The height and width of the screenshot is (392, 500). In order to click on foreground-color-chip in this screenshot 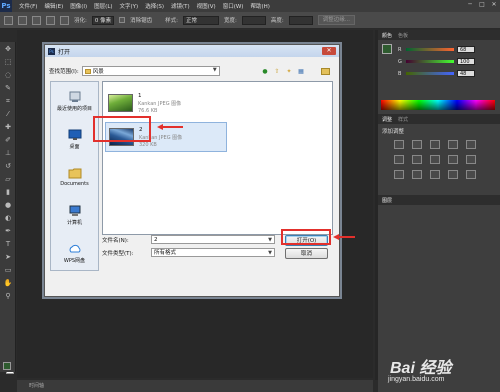, I will do `click(387, 49)`.